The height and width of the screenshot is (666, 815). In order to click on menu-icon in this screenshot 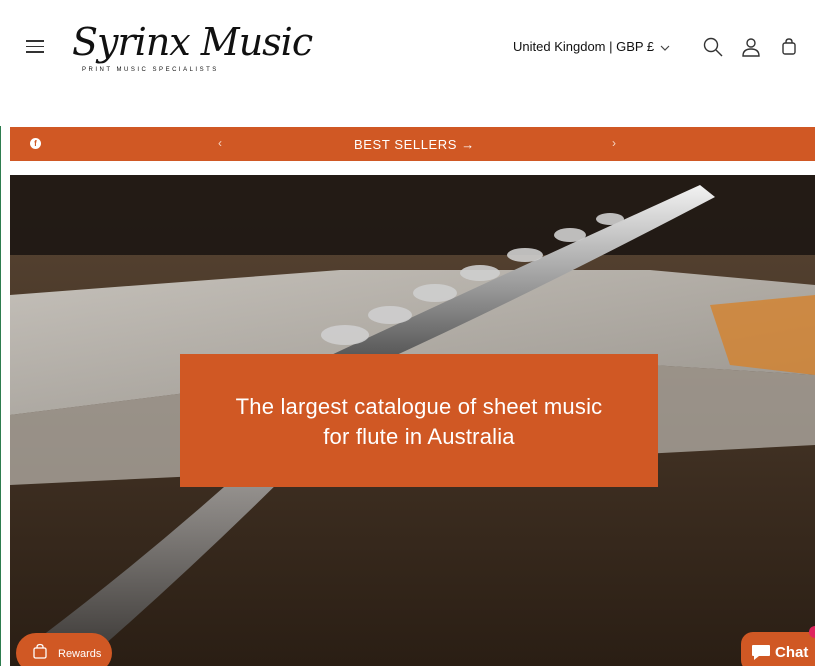, I will do `click(39, 47)`.